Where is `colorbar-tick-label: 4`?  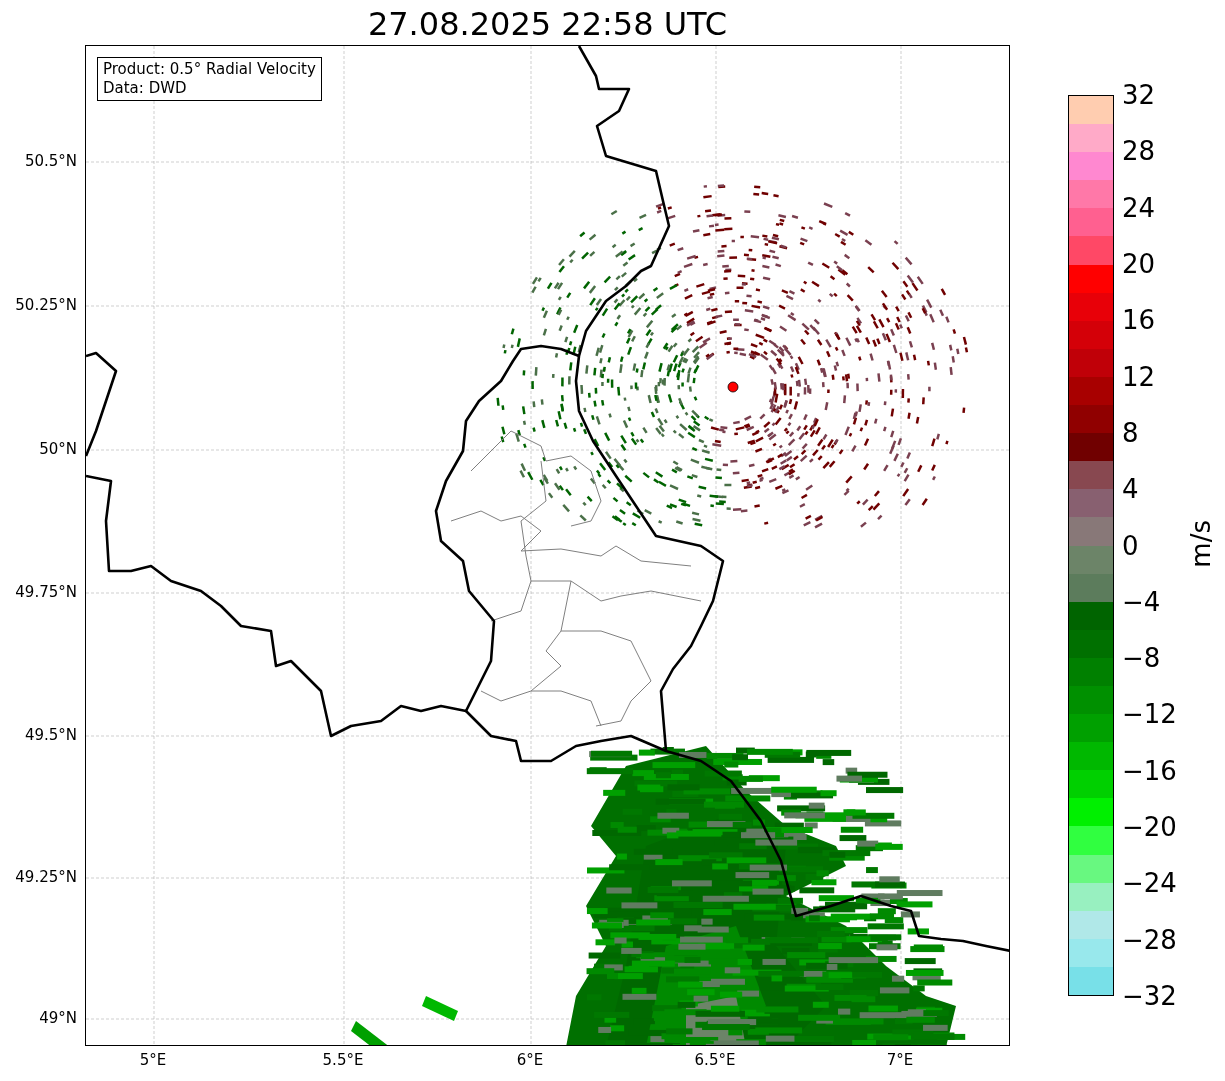 colorbar-tick-label: 4 is located at coordinates (1130, 489).